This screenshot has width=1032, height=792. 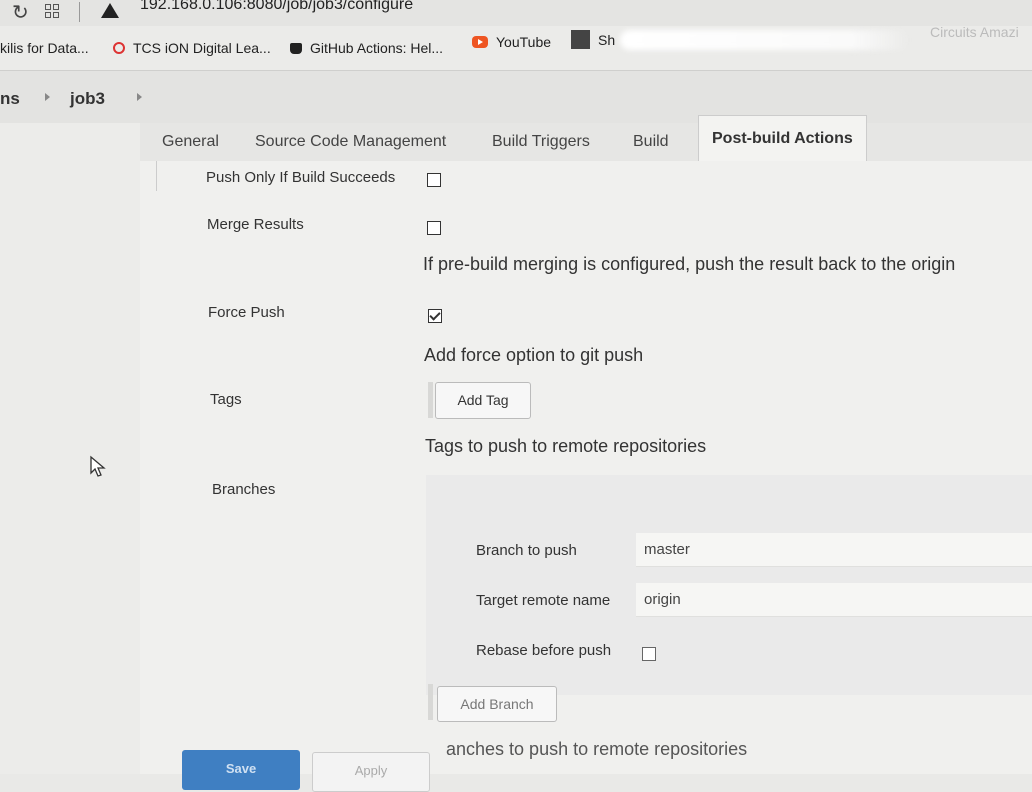 I want to click on rebase-label: Rebase before push, so click(x=544, y=650).